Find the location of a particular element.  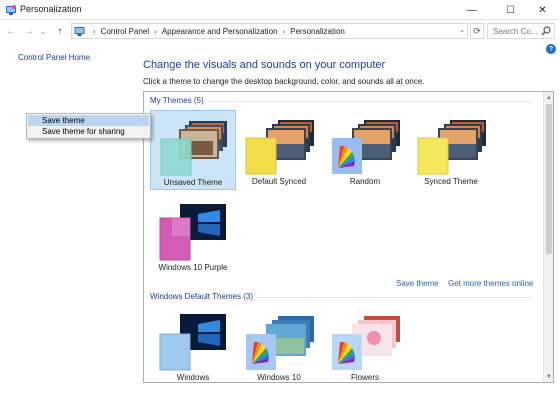

control-panel-home-link: Control Panel Home is located at coordinates (54, 57).